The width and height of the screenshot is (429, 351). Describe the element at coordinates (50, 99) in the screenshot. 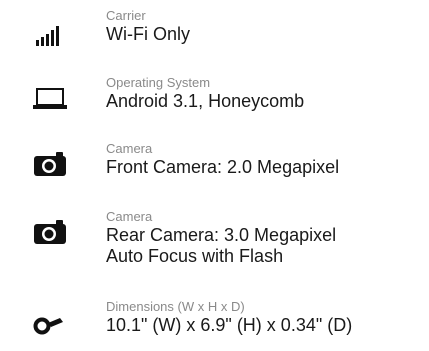

I see `laptop-icon` at that location.